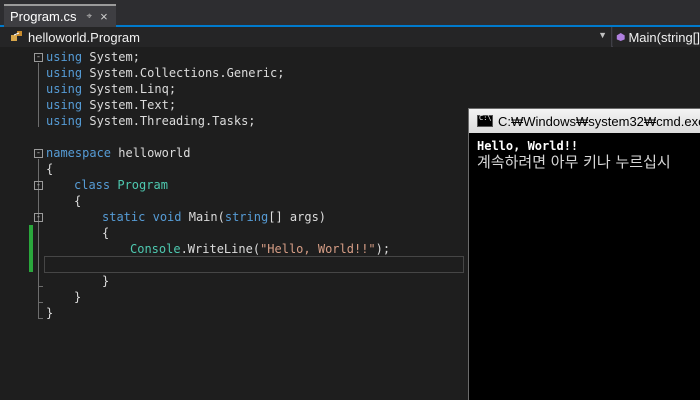 The image size is (700, 400). What do you see at coordinates (620, 37) in the screenshot?
I see `method-icon` at bounding box center [620, 37].